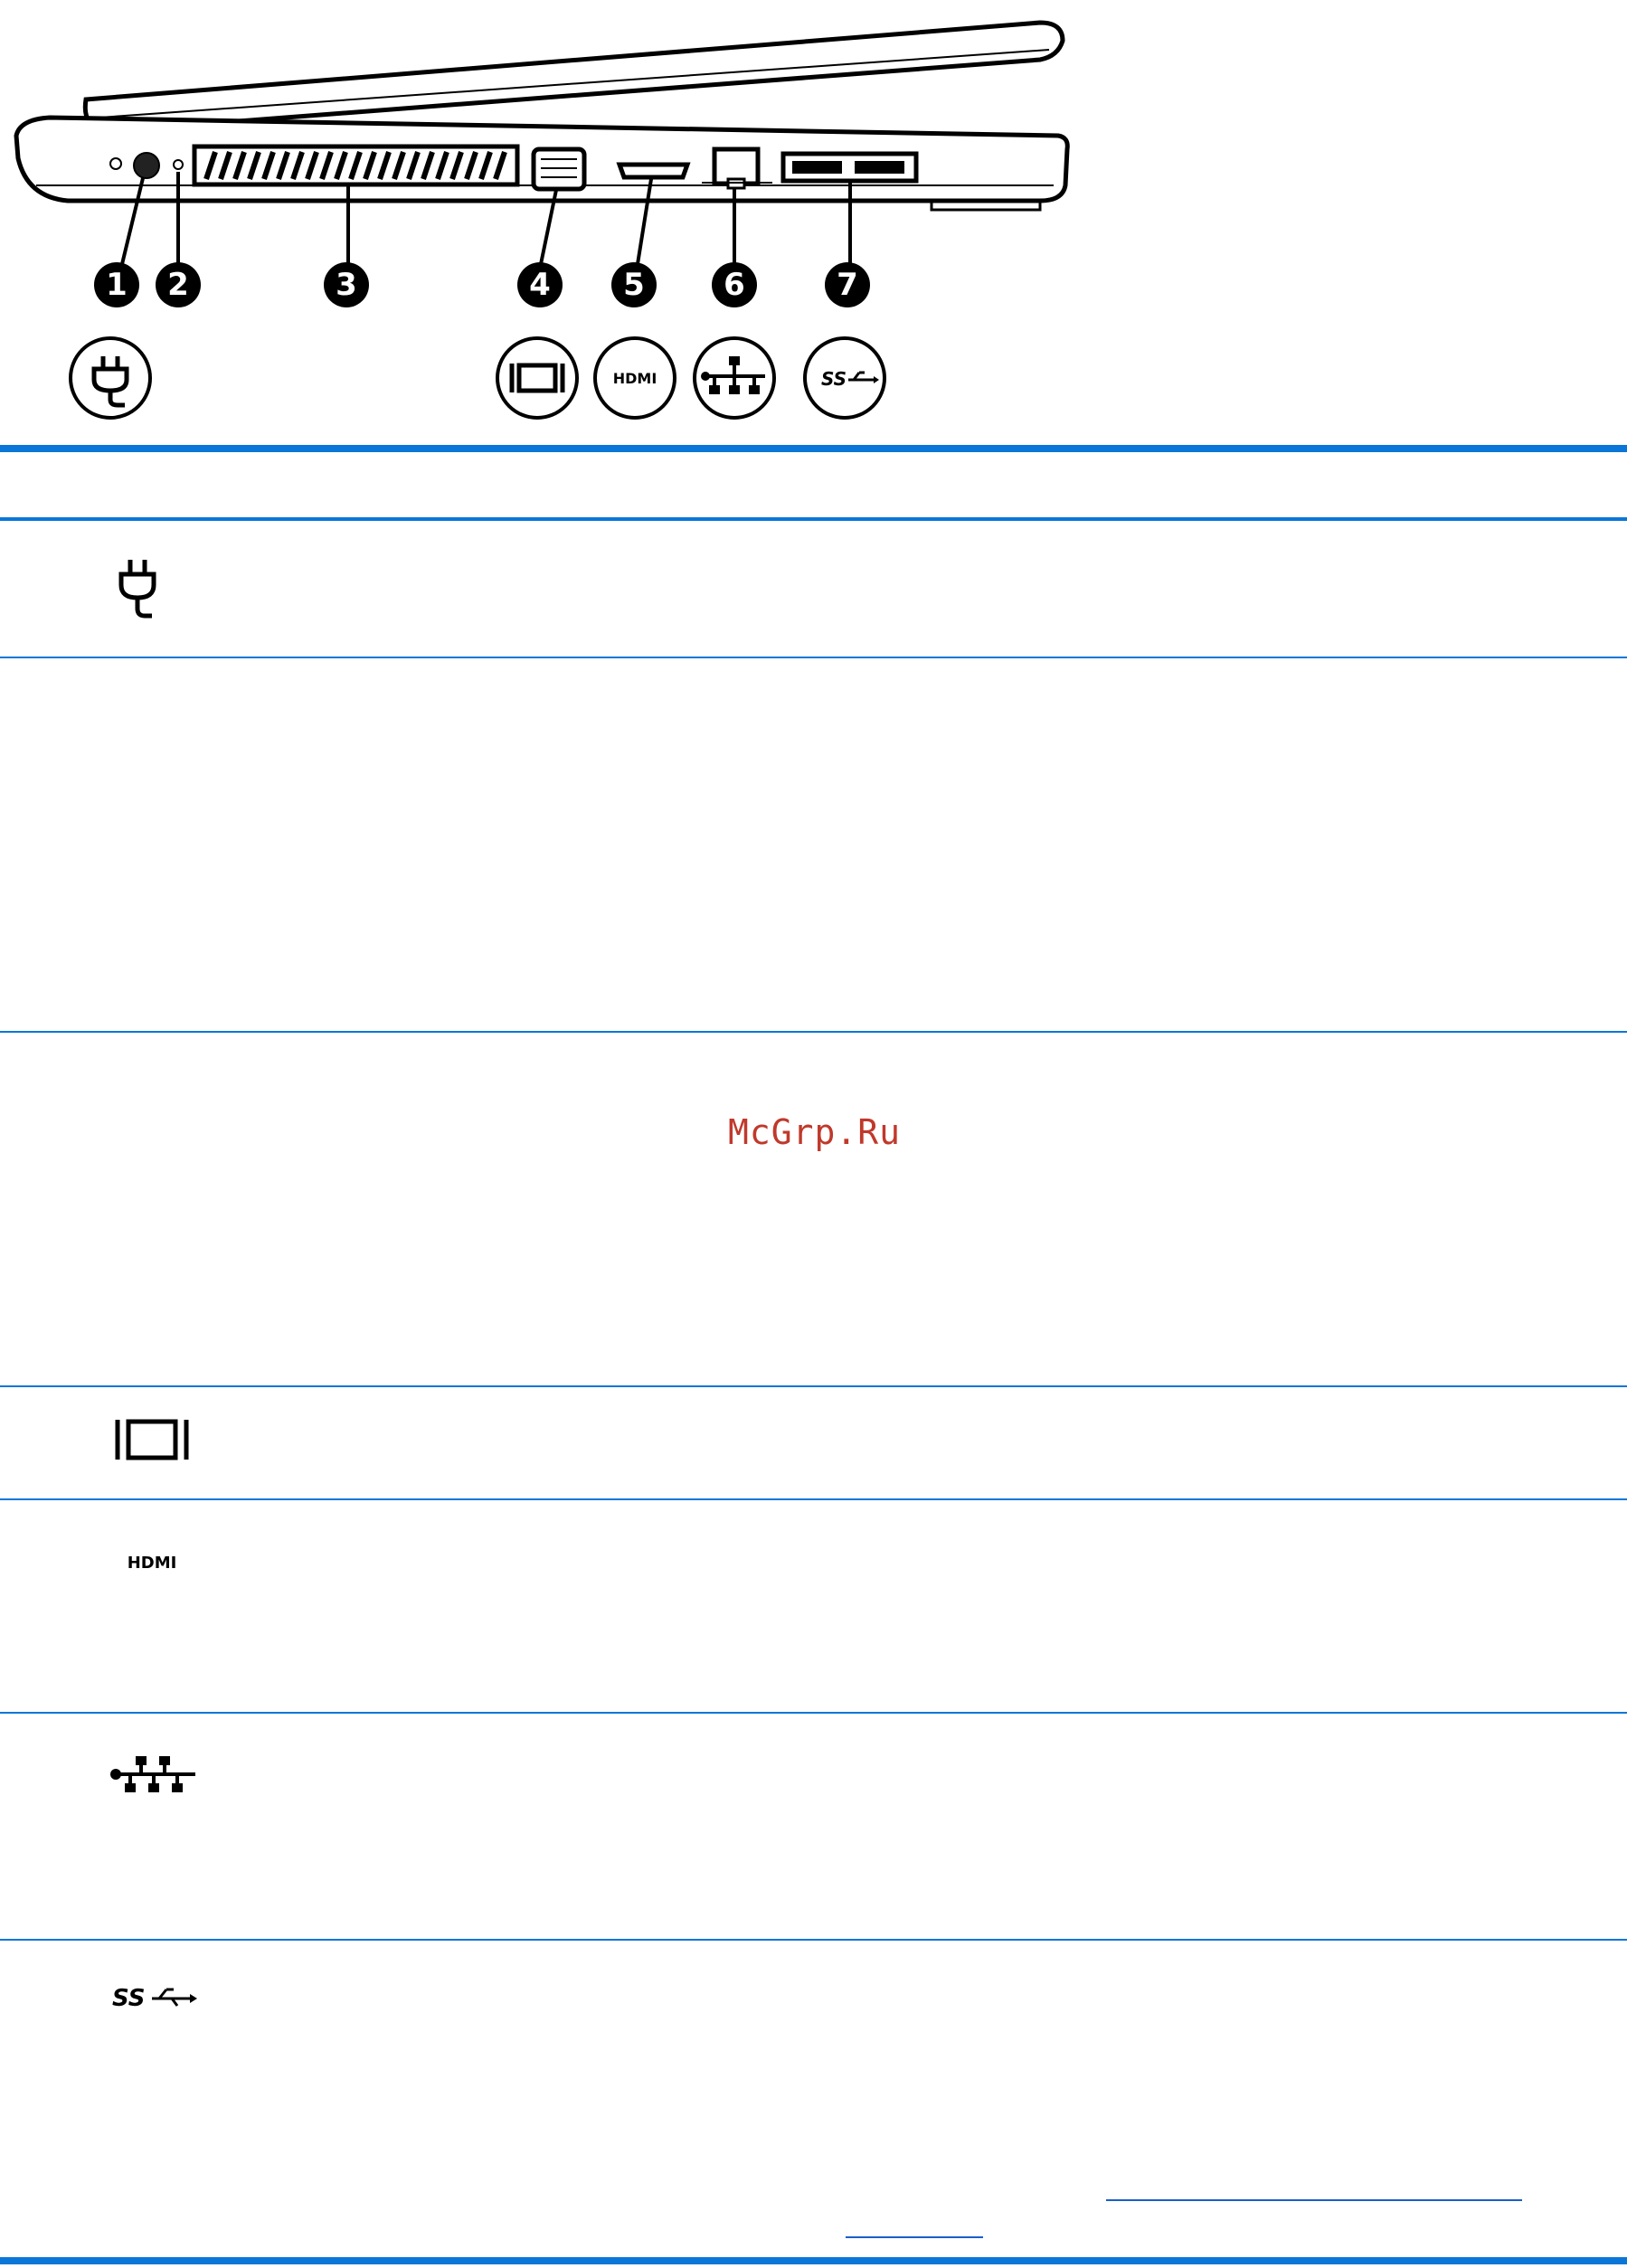 The image size is (1627, 2268). What do you see at coordinates (346, 284) in the screenshot?
I see `callout-3: 3` at bounding box center [346, 284].